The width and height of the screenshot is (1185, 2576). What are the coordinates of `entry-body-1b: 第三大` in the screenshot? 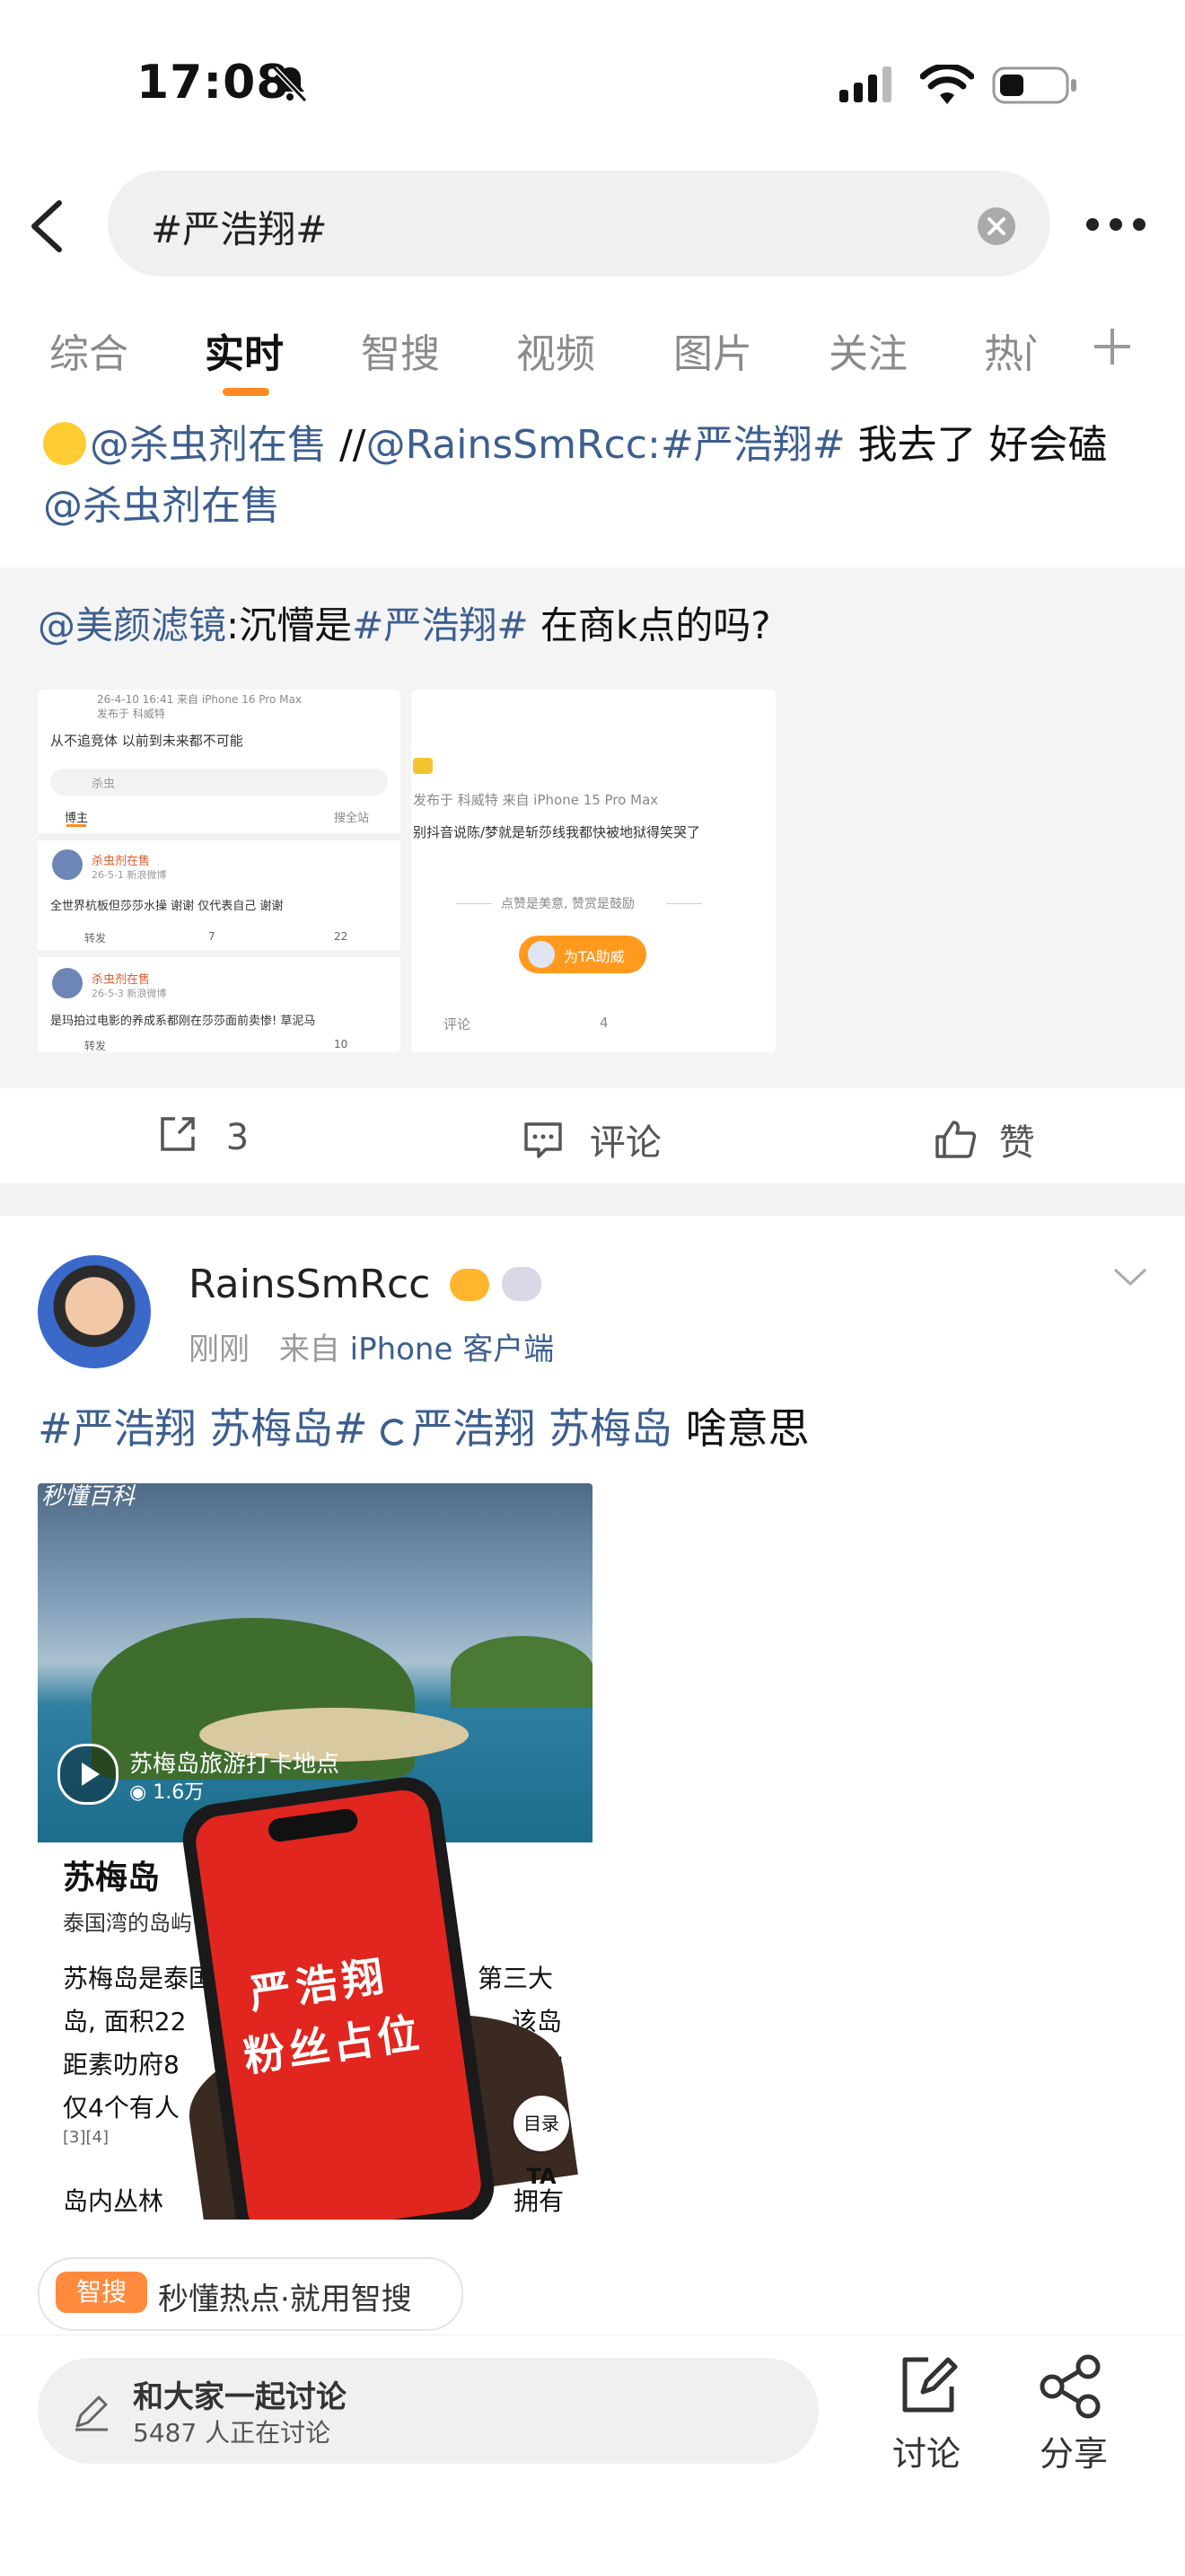 It's located at (516, 1978).